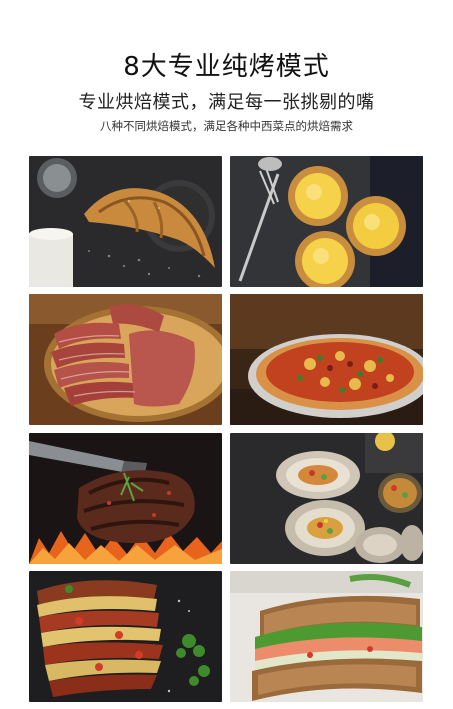  Describe the element at coordinates (125, 636) in the screenshot. I see `layered-dish-image` at that location.